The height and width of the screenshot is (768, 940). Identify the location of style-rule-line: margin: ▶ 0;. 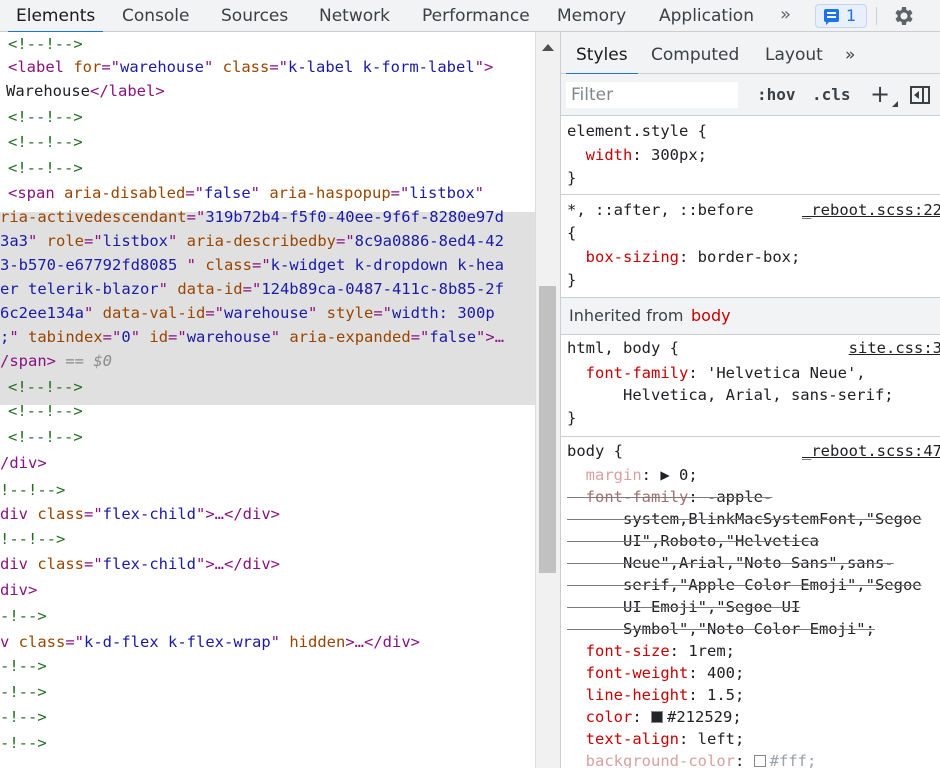
(632, 475).